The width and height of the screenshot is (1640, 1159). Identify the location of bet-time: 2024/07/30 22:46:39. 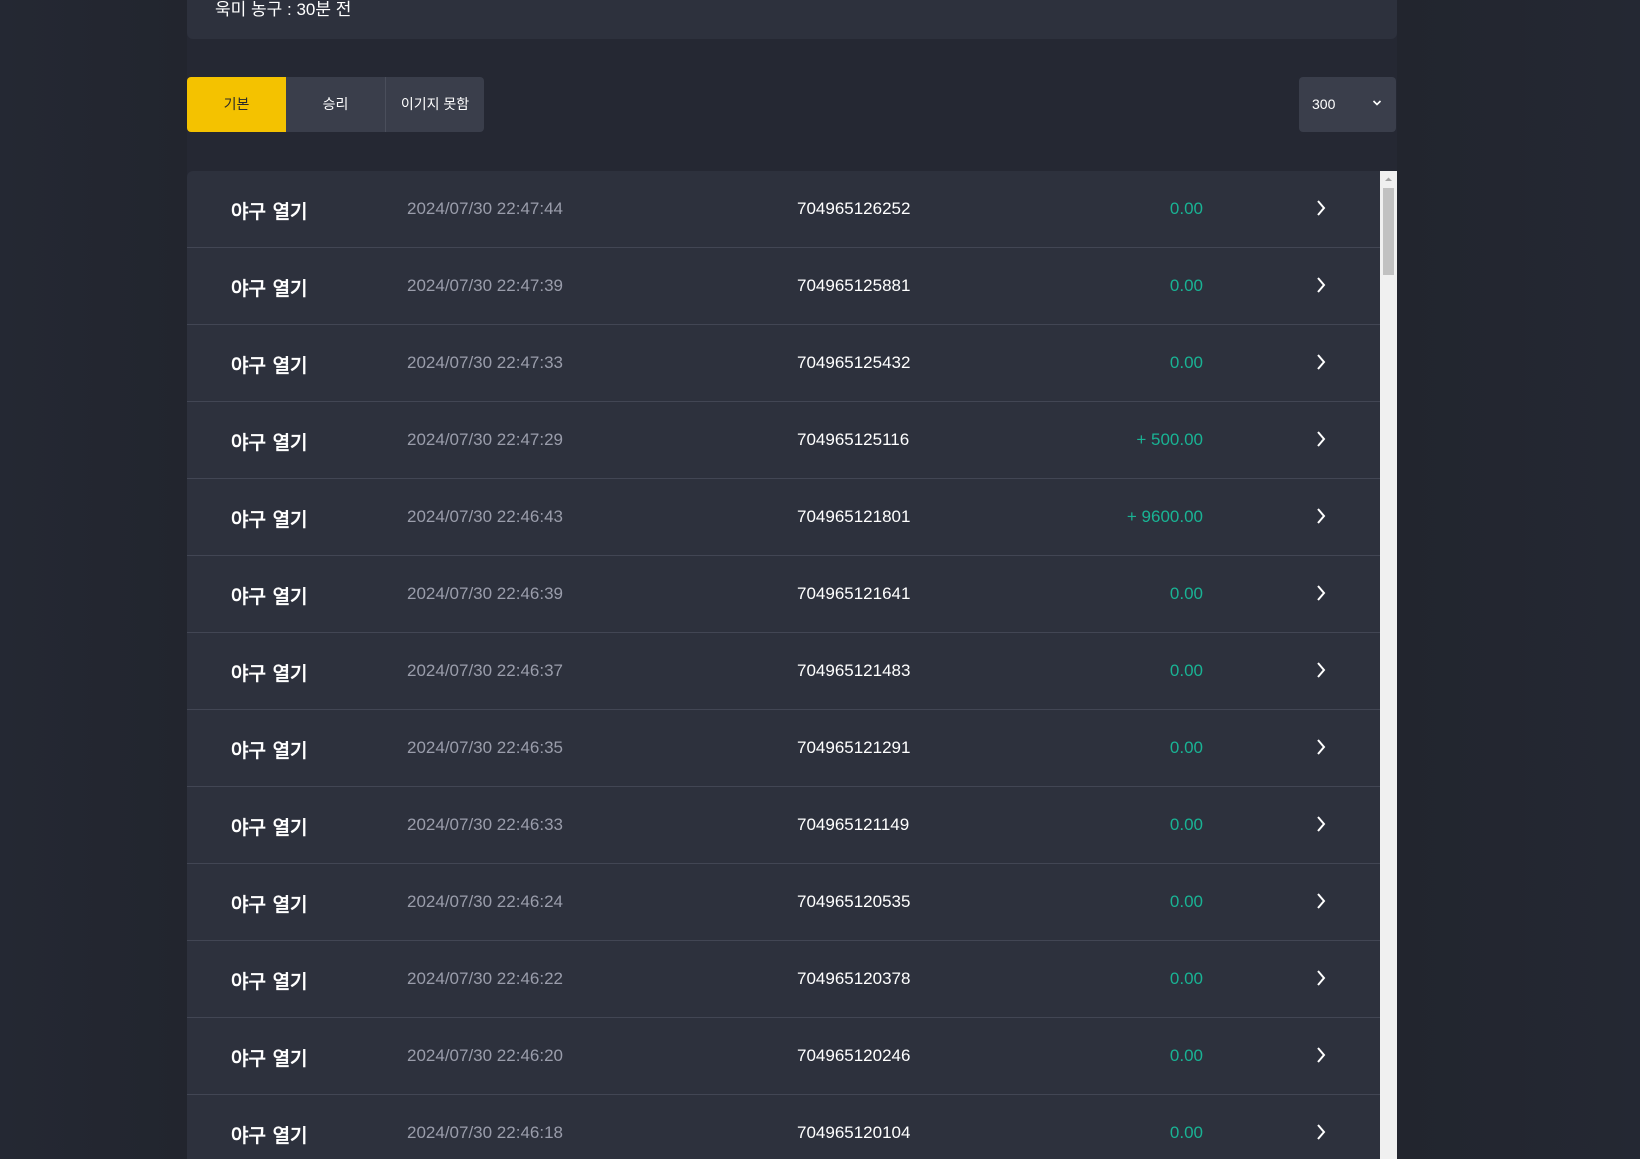
(485, 593).